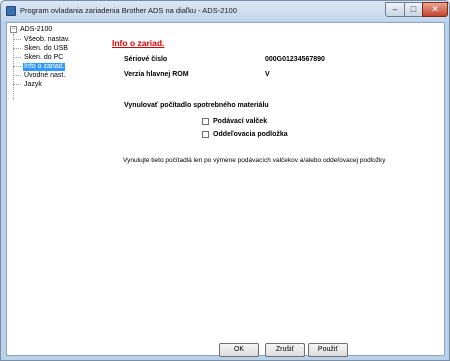 This screenshot has height=361, width=450. I want to click on app-icon, so click(11, 11).